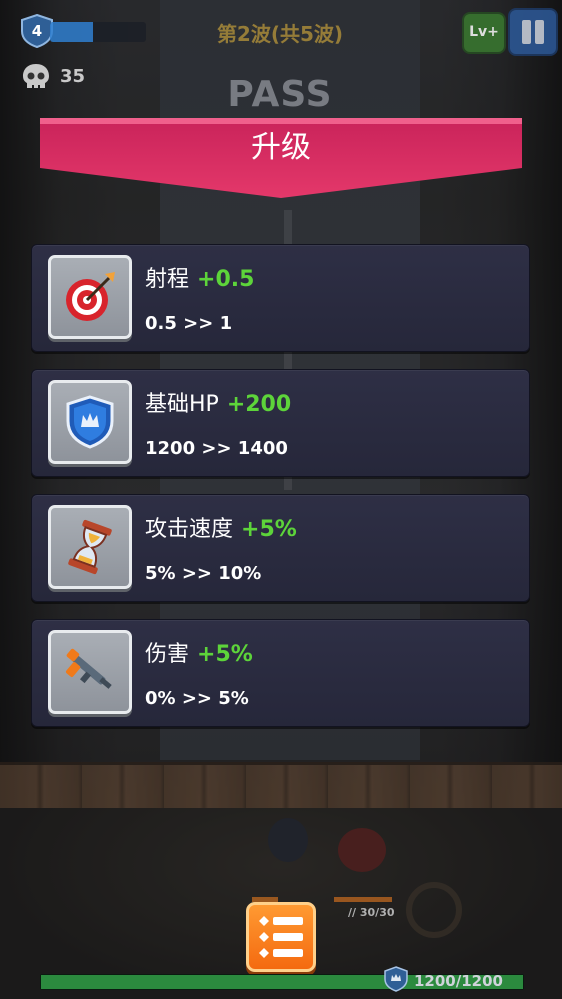 The image size is (562, 999). Describe the element at coordinates (216, 448) in the screenshot. I see `upgrade-change: 1200 >> 1400` at that location.